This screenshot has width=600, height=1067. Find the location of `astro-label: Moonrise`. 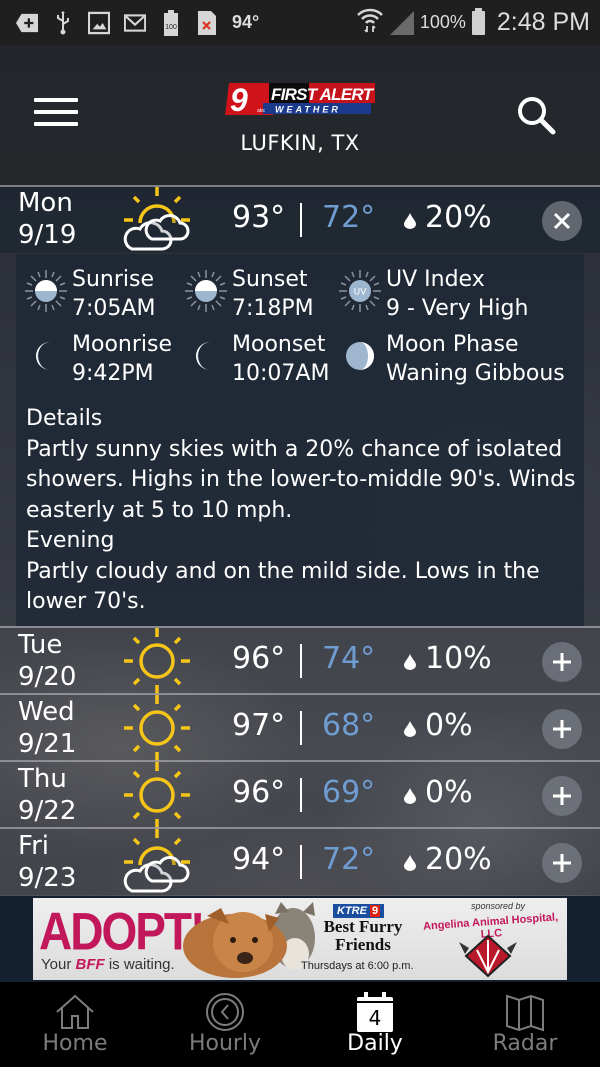

astro-label: Moonrise is located at coordinates (122, 344).